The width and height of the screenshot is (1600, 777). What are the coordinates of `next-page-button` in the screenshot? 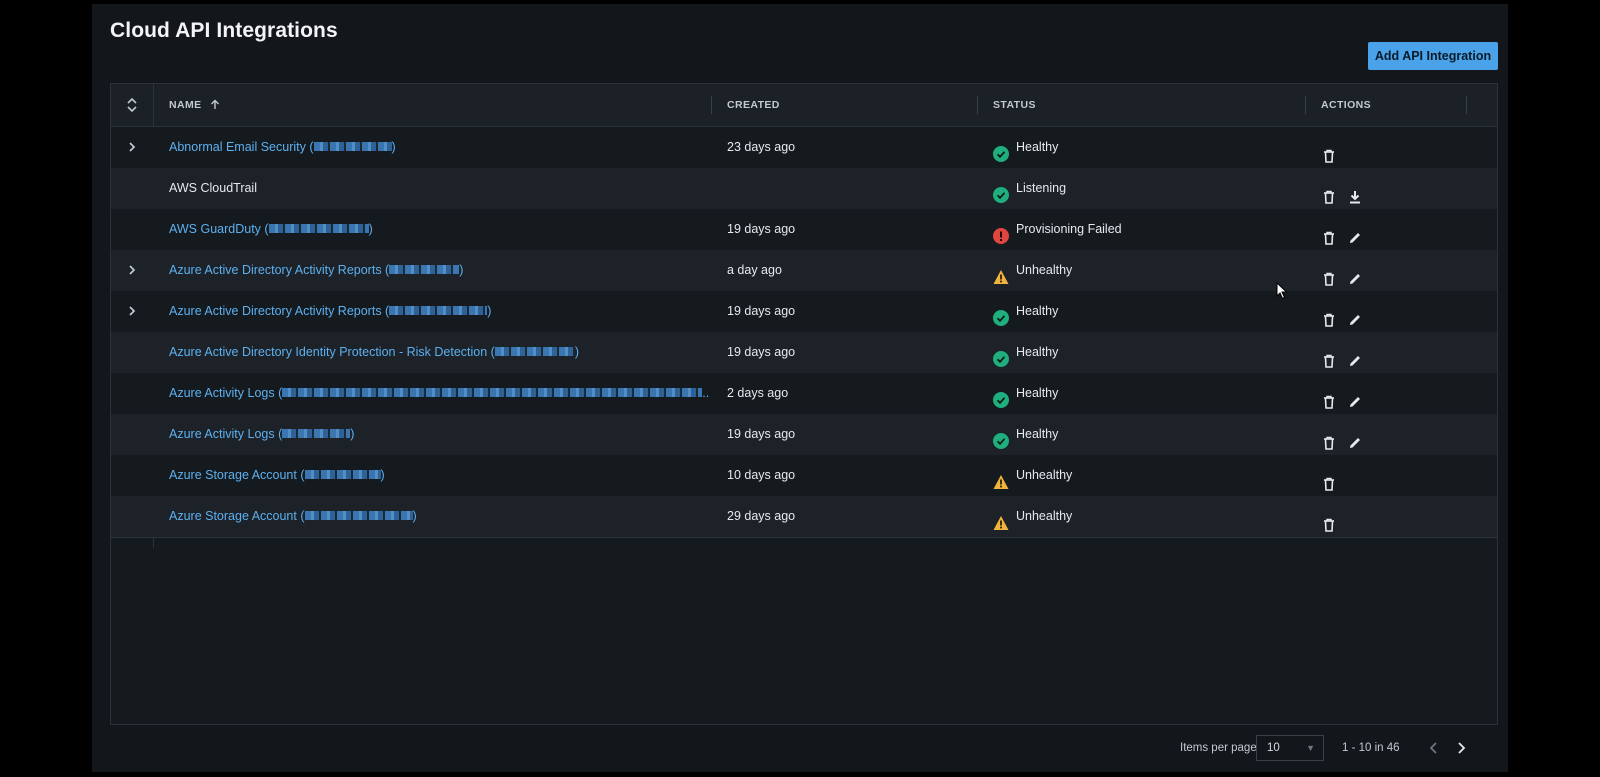 It's located at (1461, 748).